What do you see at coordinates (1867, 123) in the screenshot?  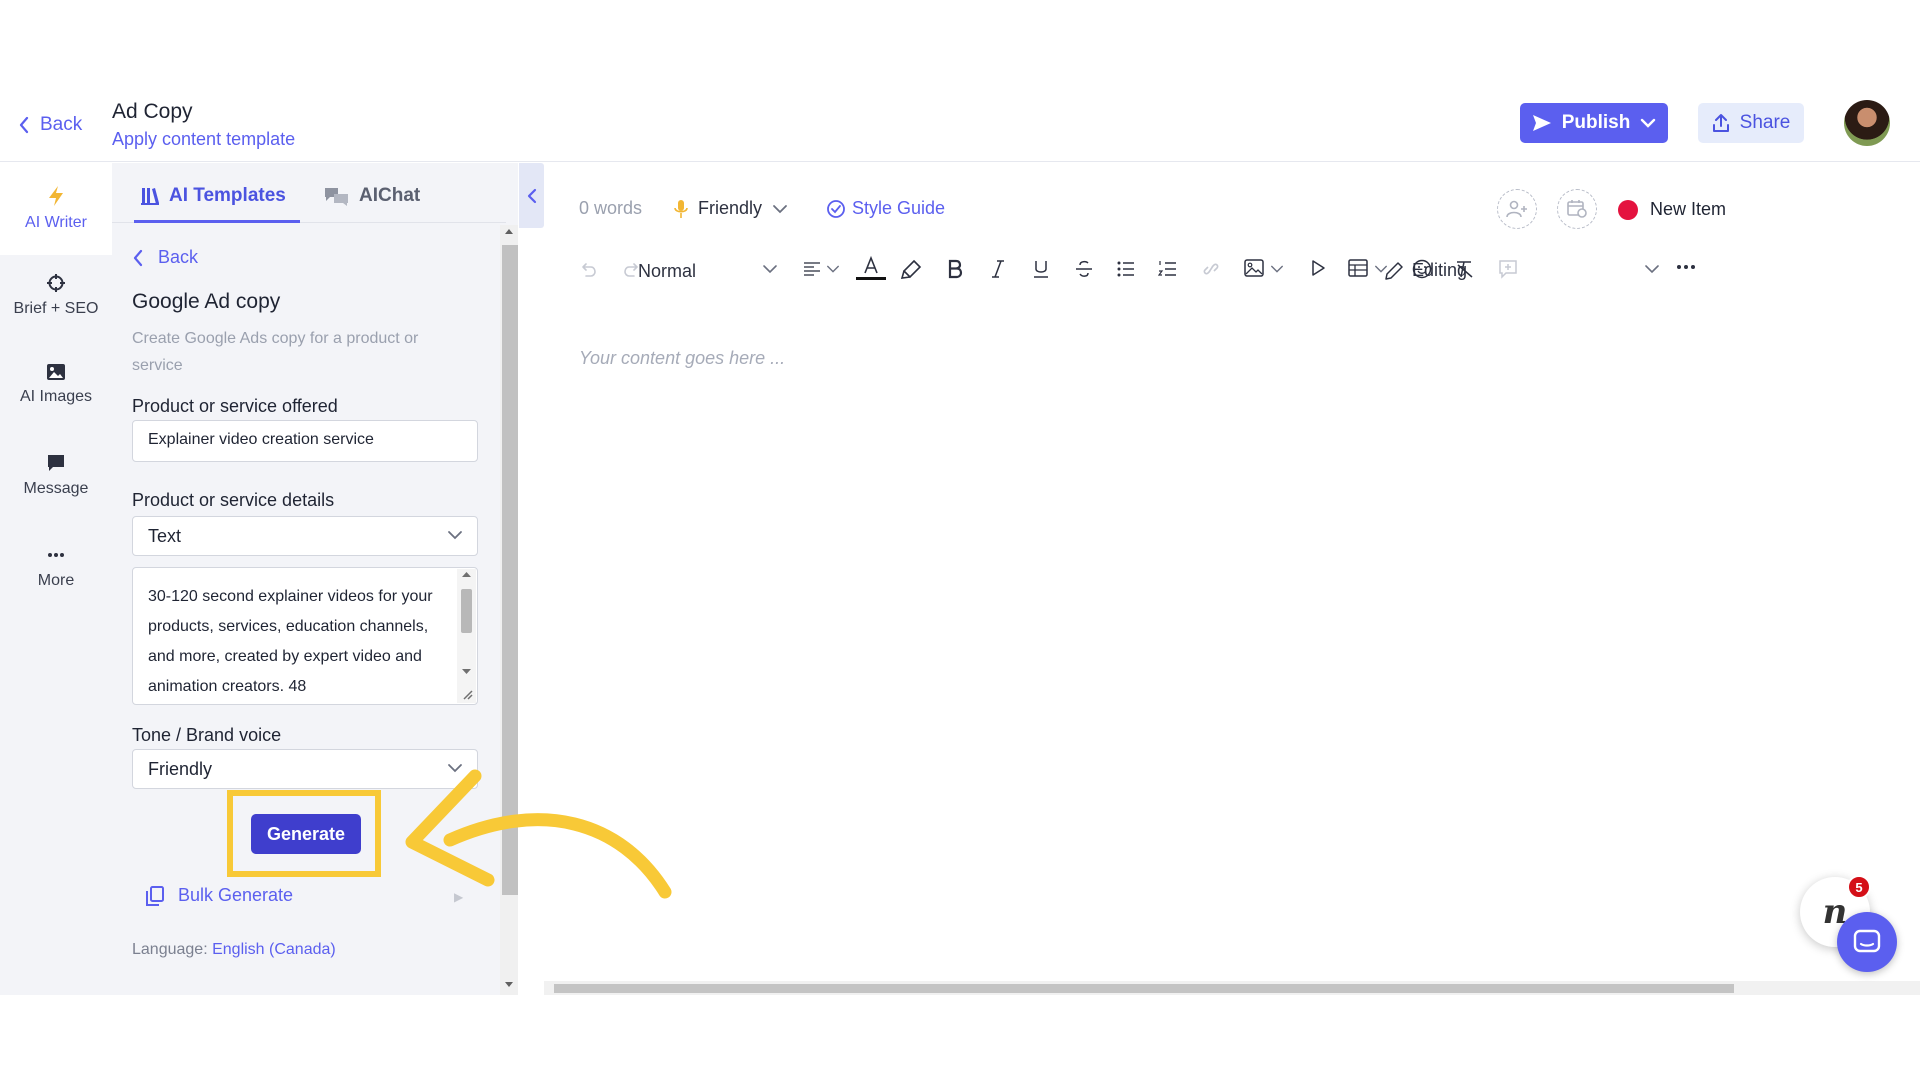 I see `user-avatar` at bounding box center [1867, 123].